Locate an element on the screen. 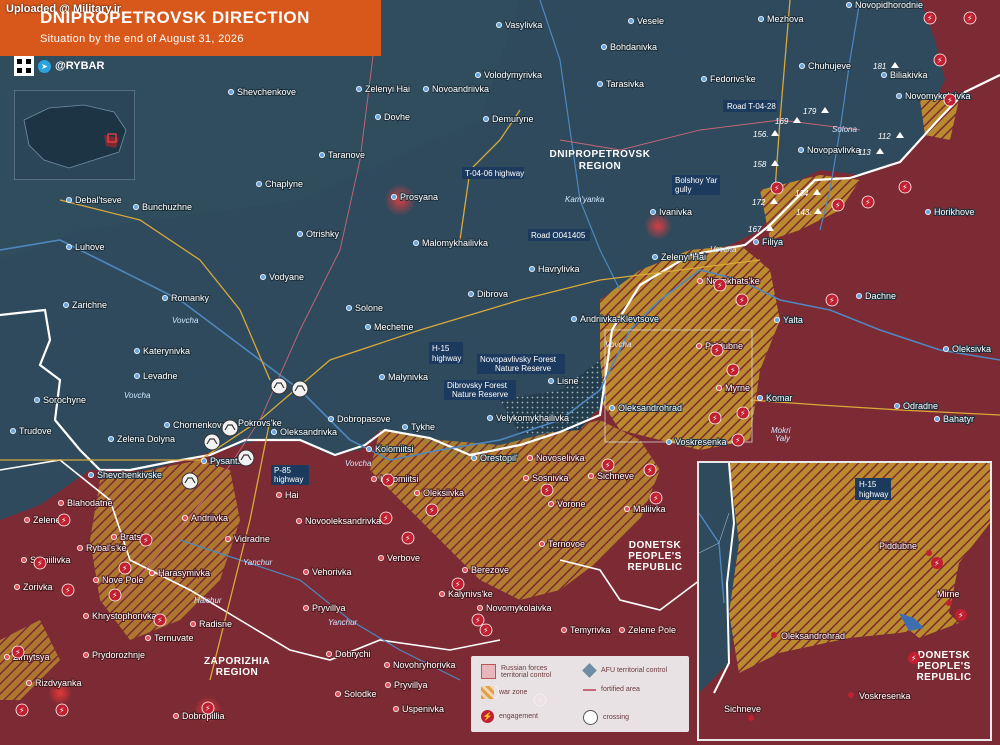  svg-text: Uspenivka is located at coordinates (423, 709).